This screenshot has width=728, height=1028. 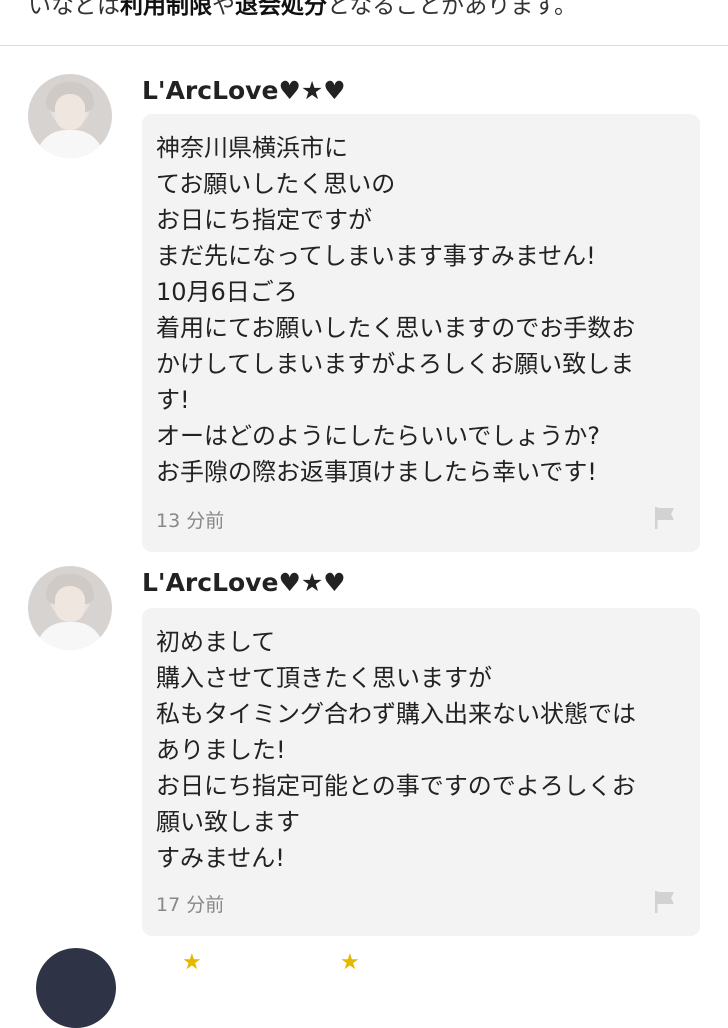 I want to click on divider, so click(x=364, y=45).